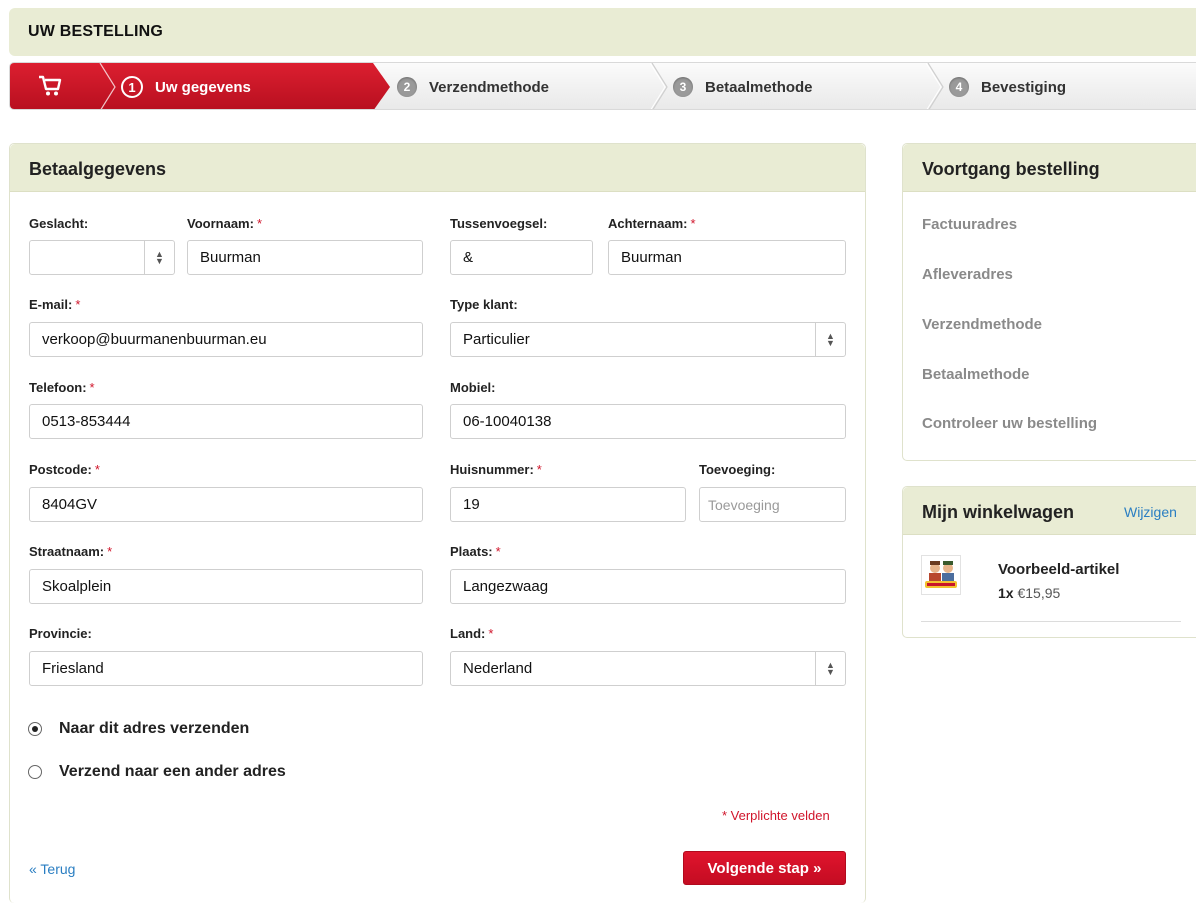 The image size is (1196, 903). I want to click on postcode-label: Postcode: *, so click(64, 469).